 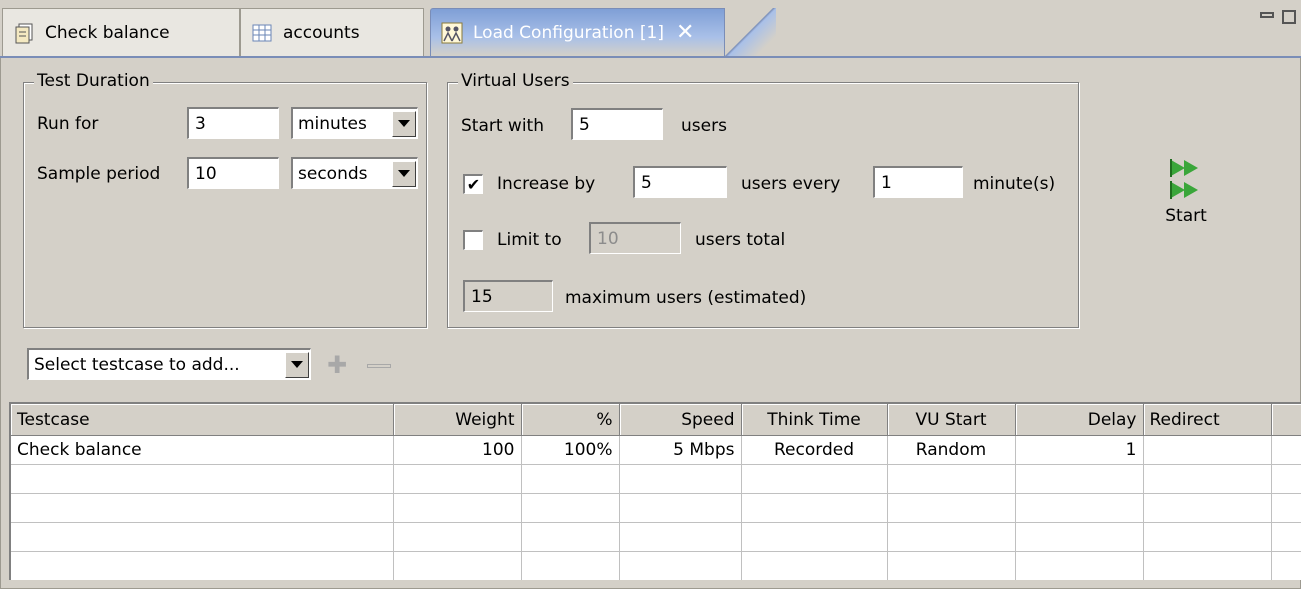 I want to click on tab-check-balance: Check balance, so click(x=121, y=32).